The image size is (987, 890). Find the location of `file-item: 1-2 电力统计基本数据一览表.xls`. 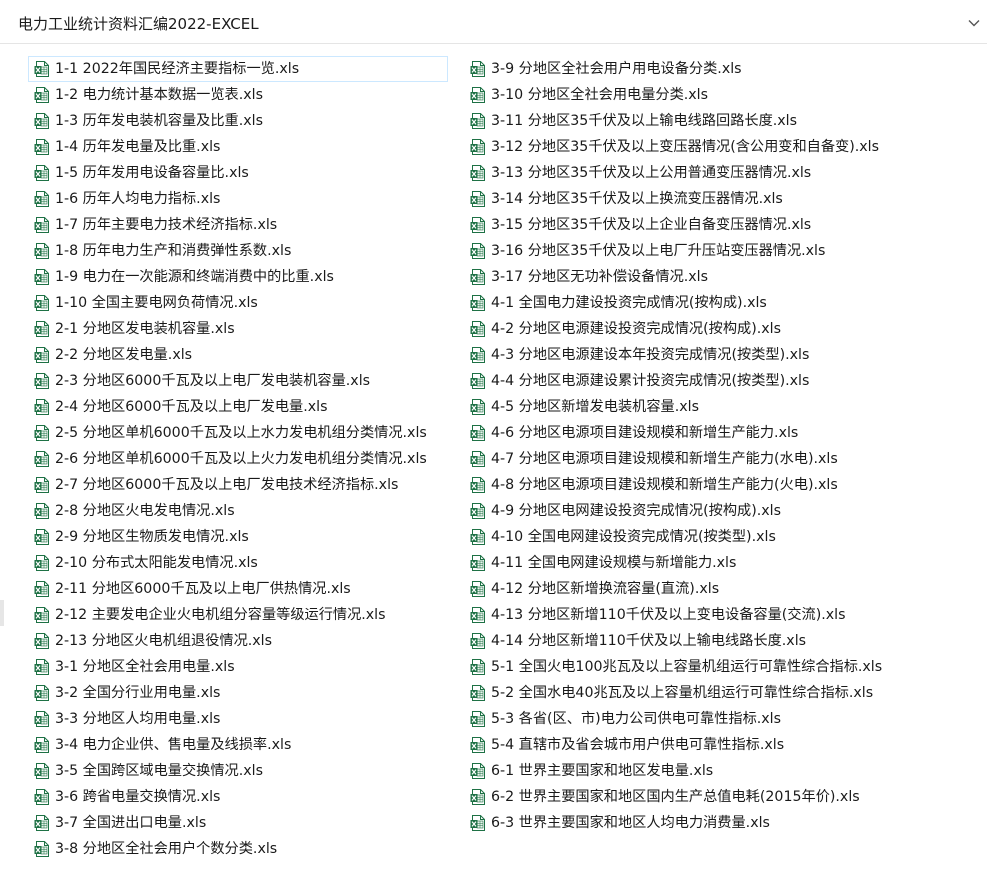

file-item: 1-2 电力统计基本数据一览表.xls is located at coordinates (238, 95).